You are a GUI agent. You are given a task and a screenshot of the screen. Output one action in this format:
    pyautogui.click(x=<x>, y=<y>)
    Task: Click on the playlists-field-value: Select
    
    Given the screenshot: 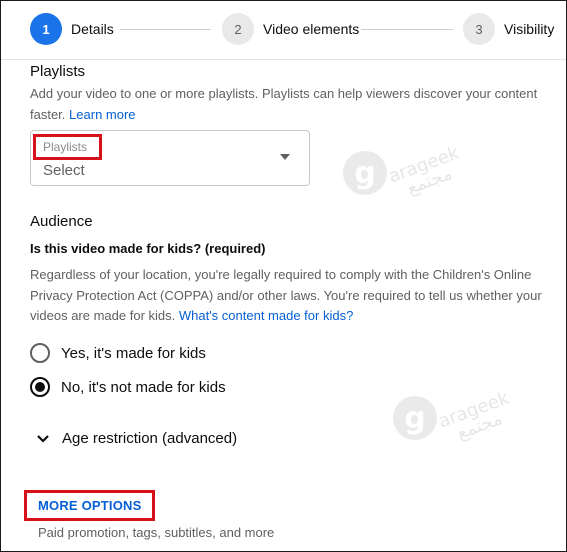 What is the action you would take?
    pyautogui.click(x=64, y=170)
    